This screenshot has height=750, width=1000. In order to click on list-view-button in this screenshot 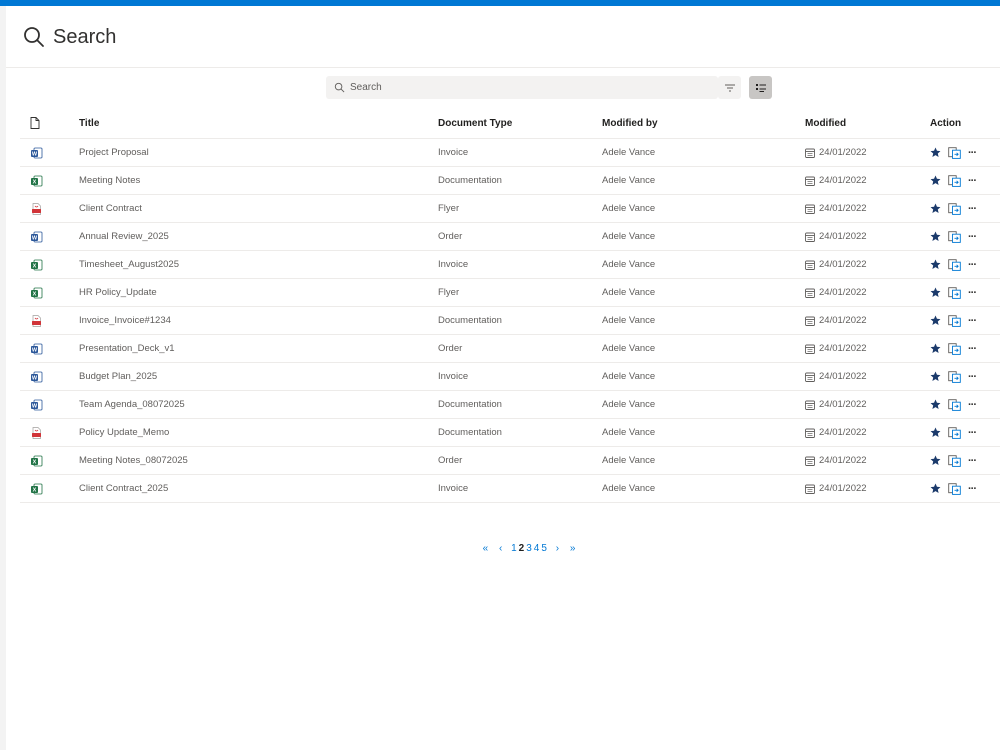, I will do `click(760, 87)`.